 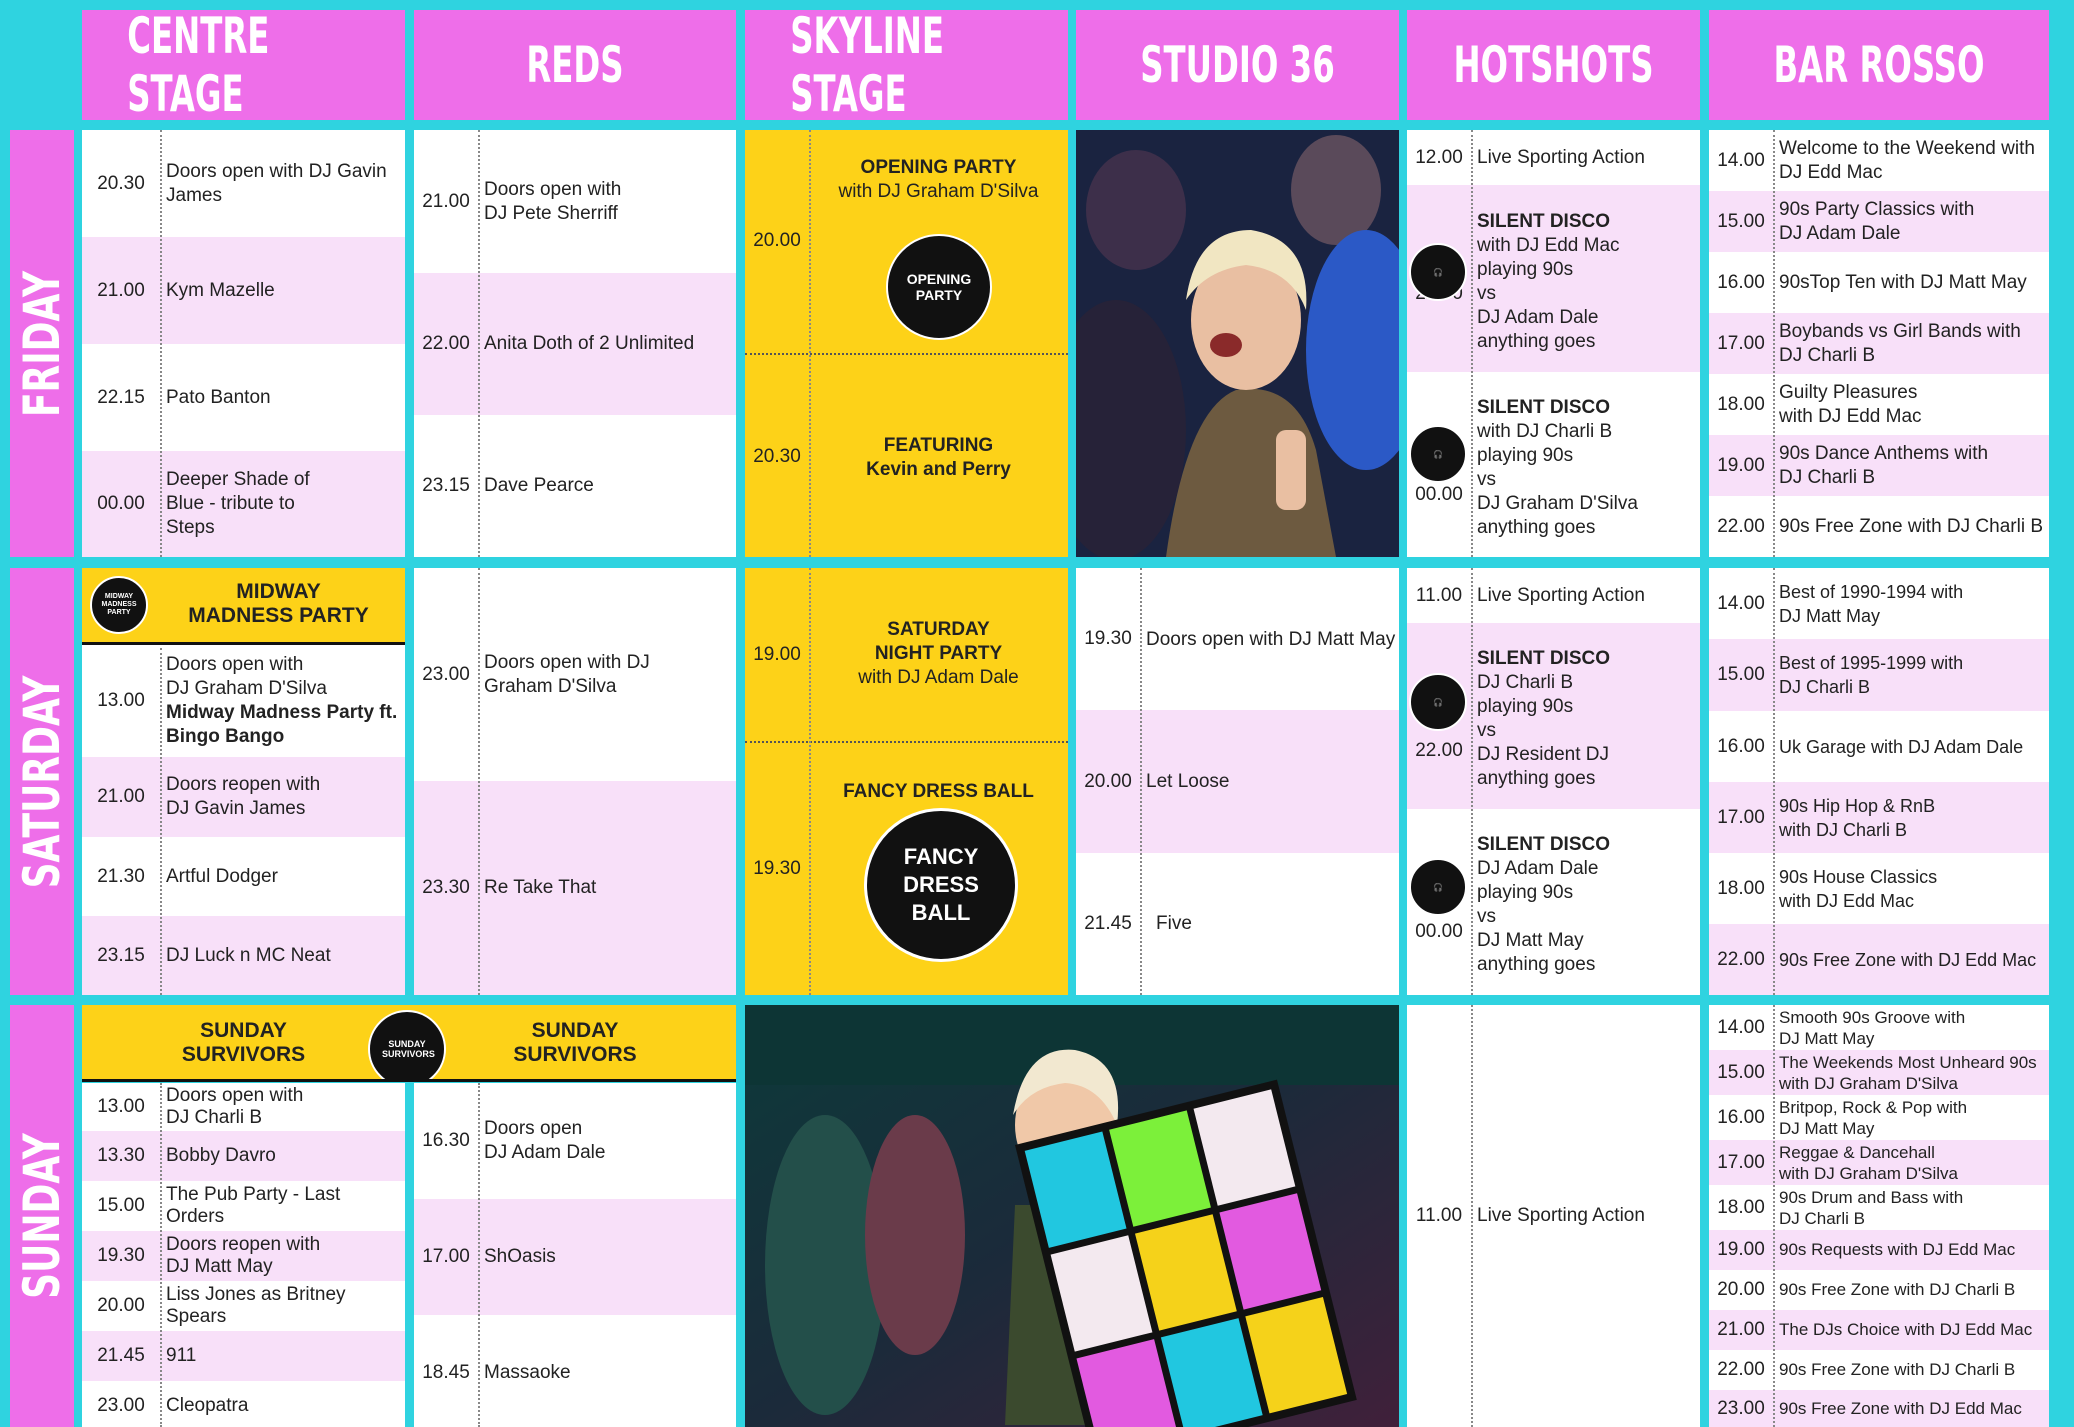 What do you see at coordinates (1439, 595) in the screenshot?
I see `time: 11.00` at bounding box center [1439, 595].